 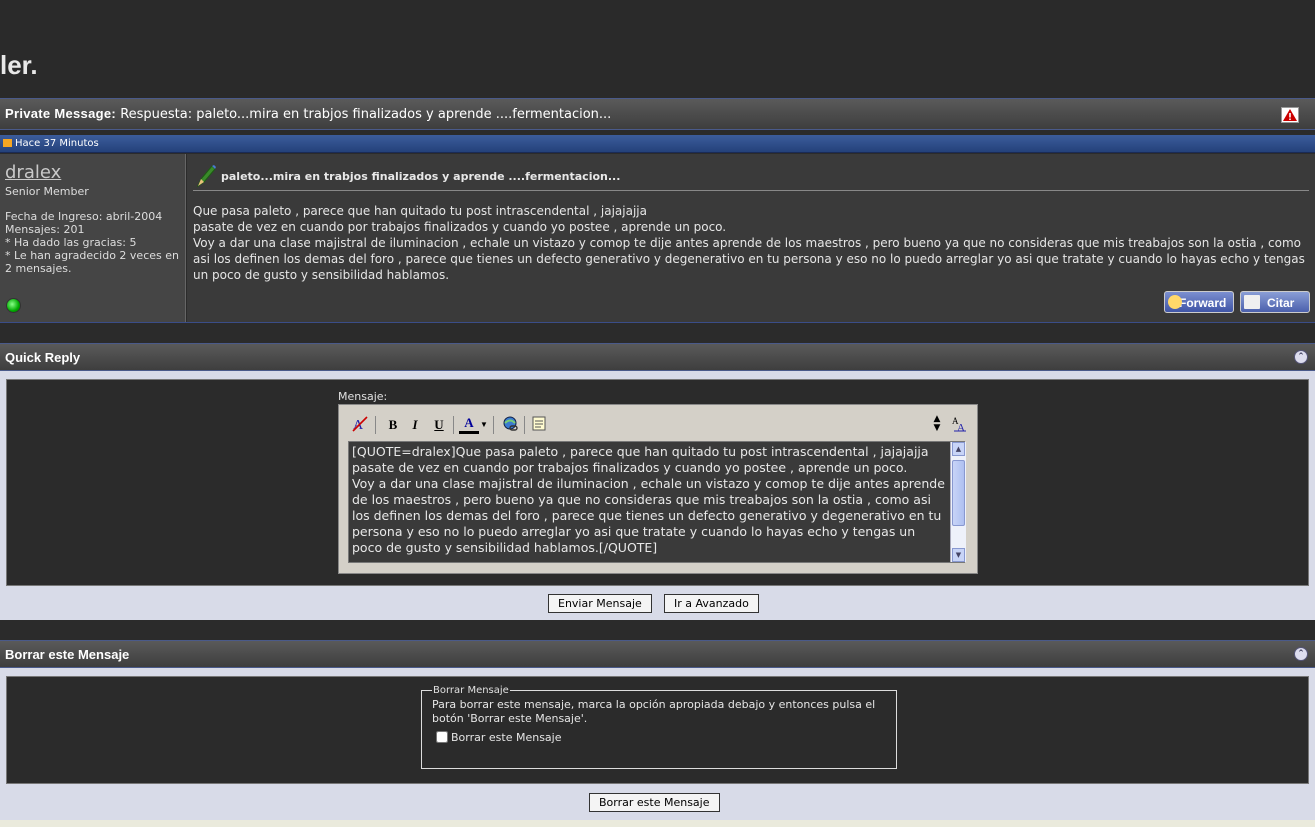 What do you see at coordinates (506, 737) in the screenshot?
I see `delete-checkbox-label: Borrar este Mensaje` at bounding box center [506, 737].